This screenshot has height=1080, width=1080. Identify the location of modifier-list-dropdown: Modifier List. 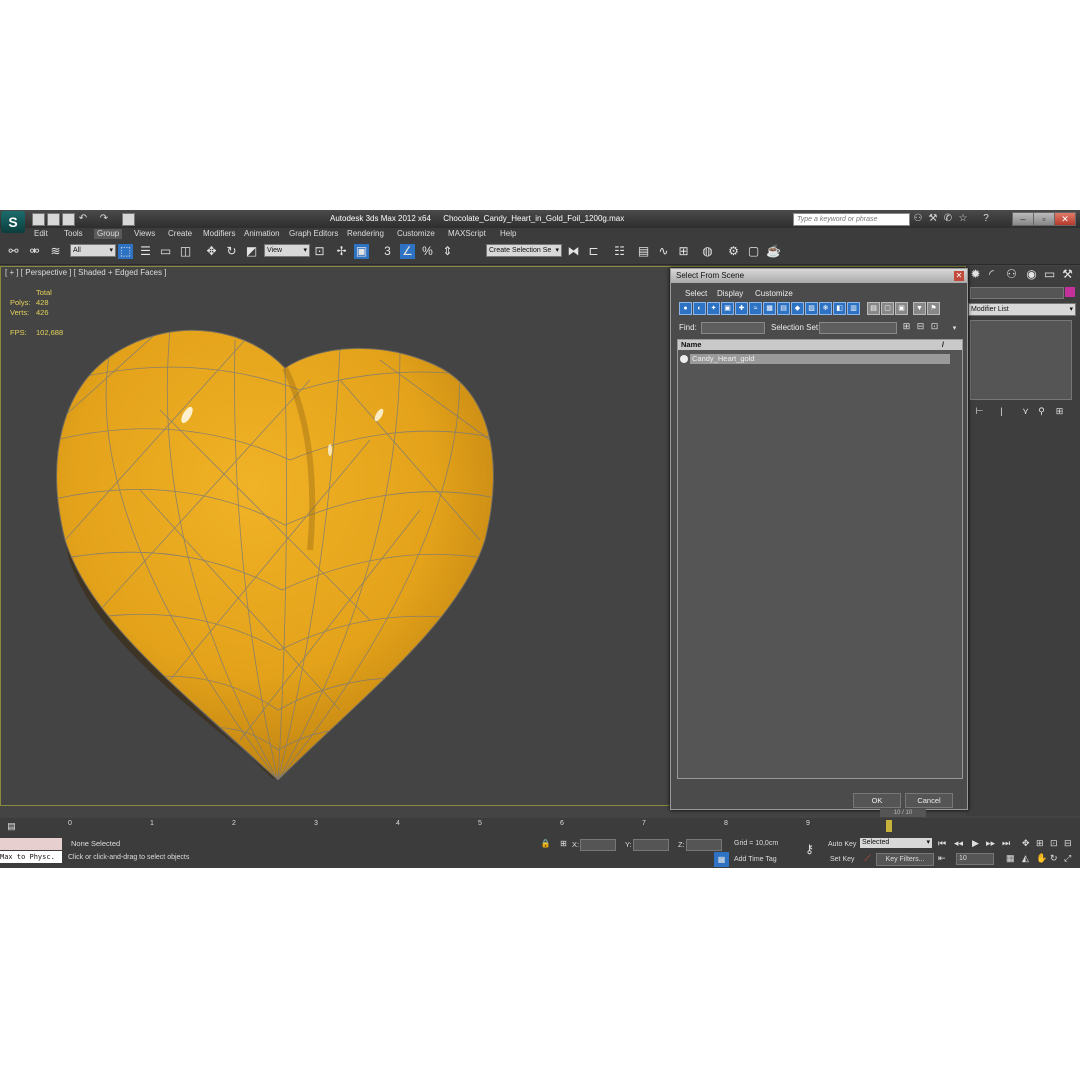
(1022, 309).